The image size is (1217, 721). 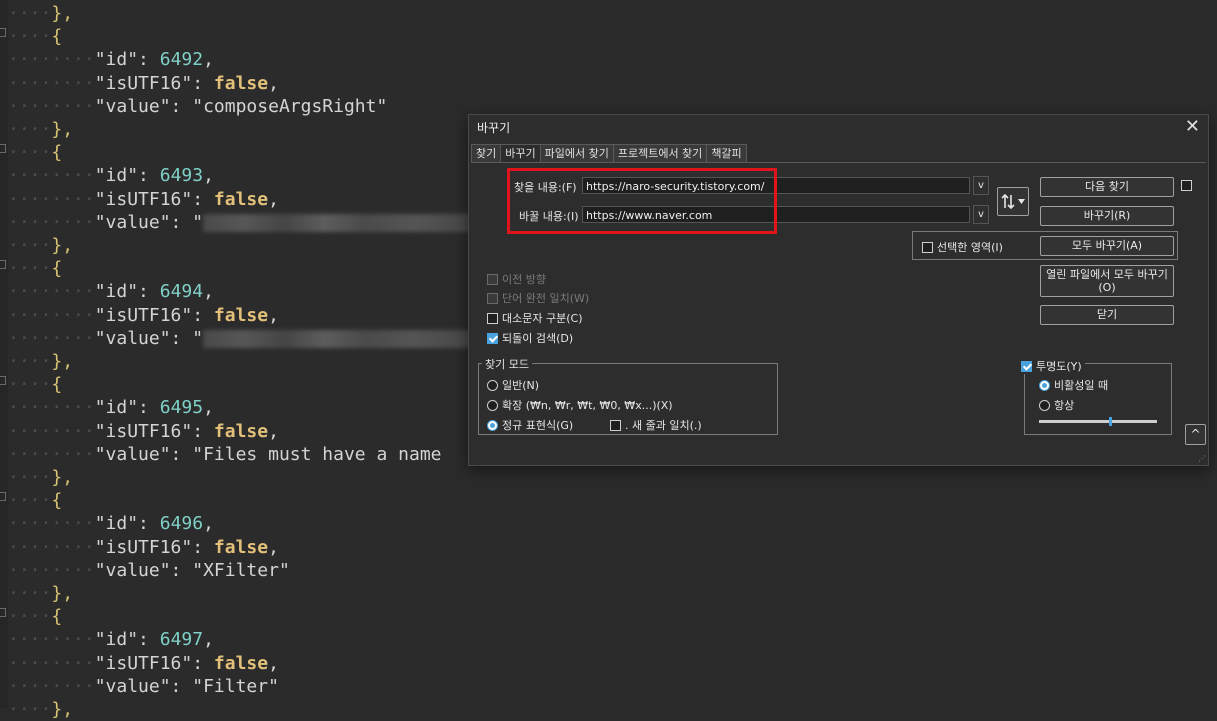 What do you see at coordinates (1186, 185) in the screenshot?
I see `find-next-option-checkbox` at bounding box center [1186, 185].